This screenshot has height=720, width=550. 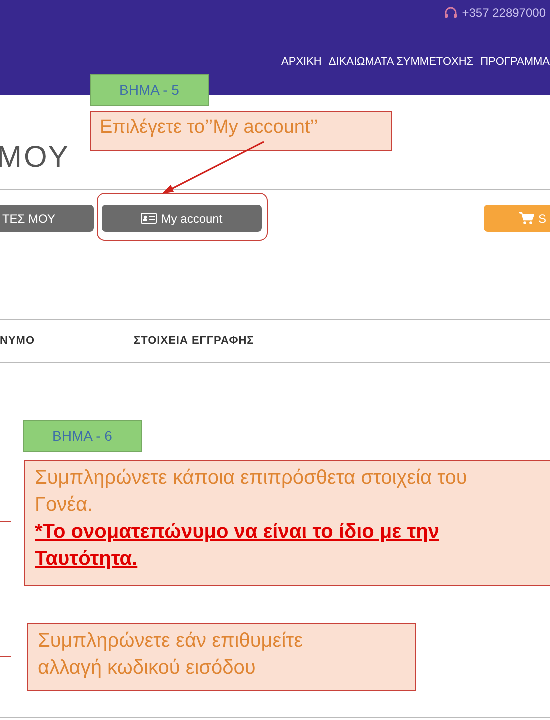 What do you see at coordinates (82, 436) in the screenshot?
I see `step-label: ΒΗΜΑ - 6` at bounding box center [82, 436].